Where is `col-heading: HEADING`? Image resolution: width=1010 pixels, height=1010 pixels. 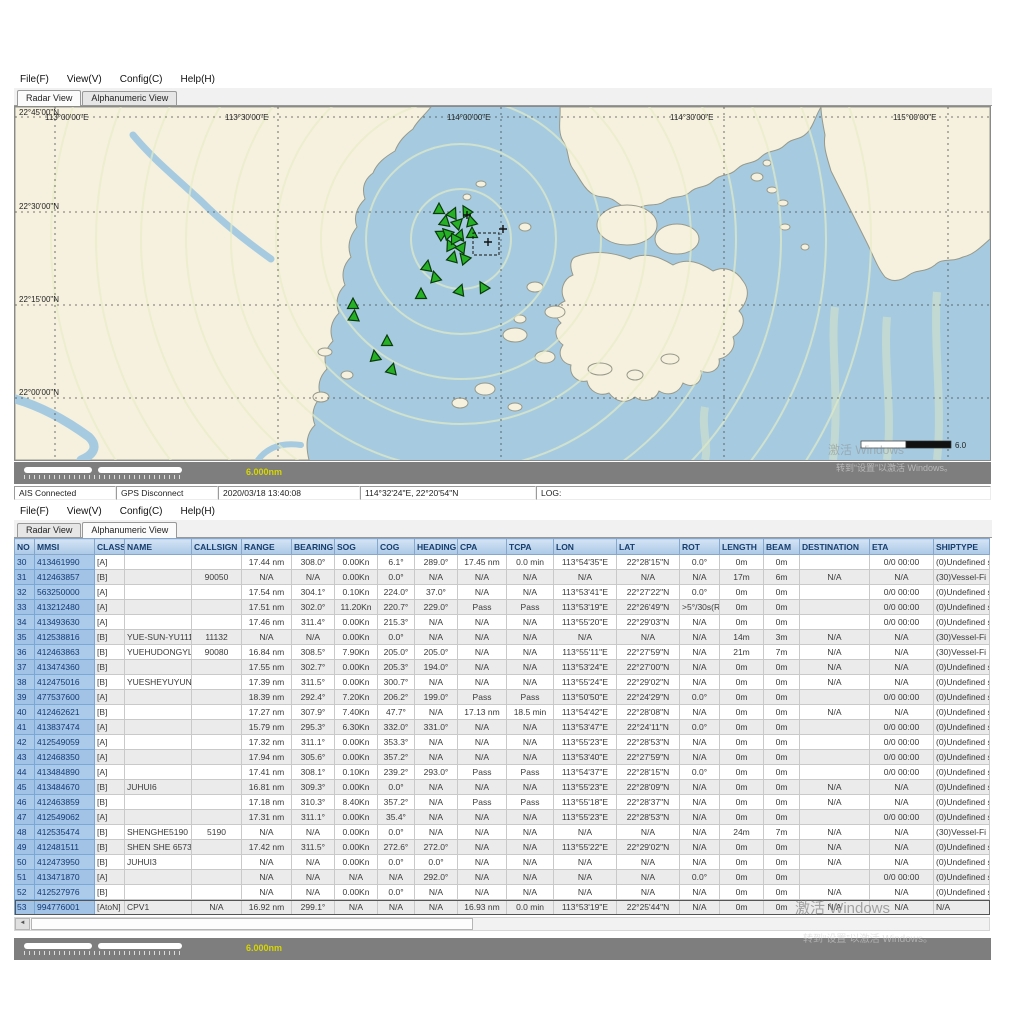 col-heading: HEADING is located at coordinates (436, 546).